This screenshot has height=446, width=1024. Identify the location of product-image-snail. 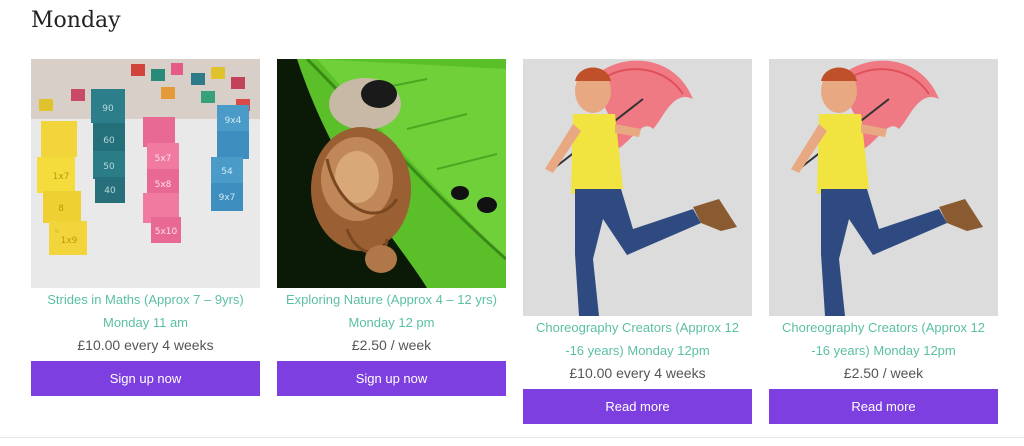
(391, 173).